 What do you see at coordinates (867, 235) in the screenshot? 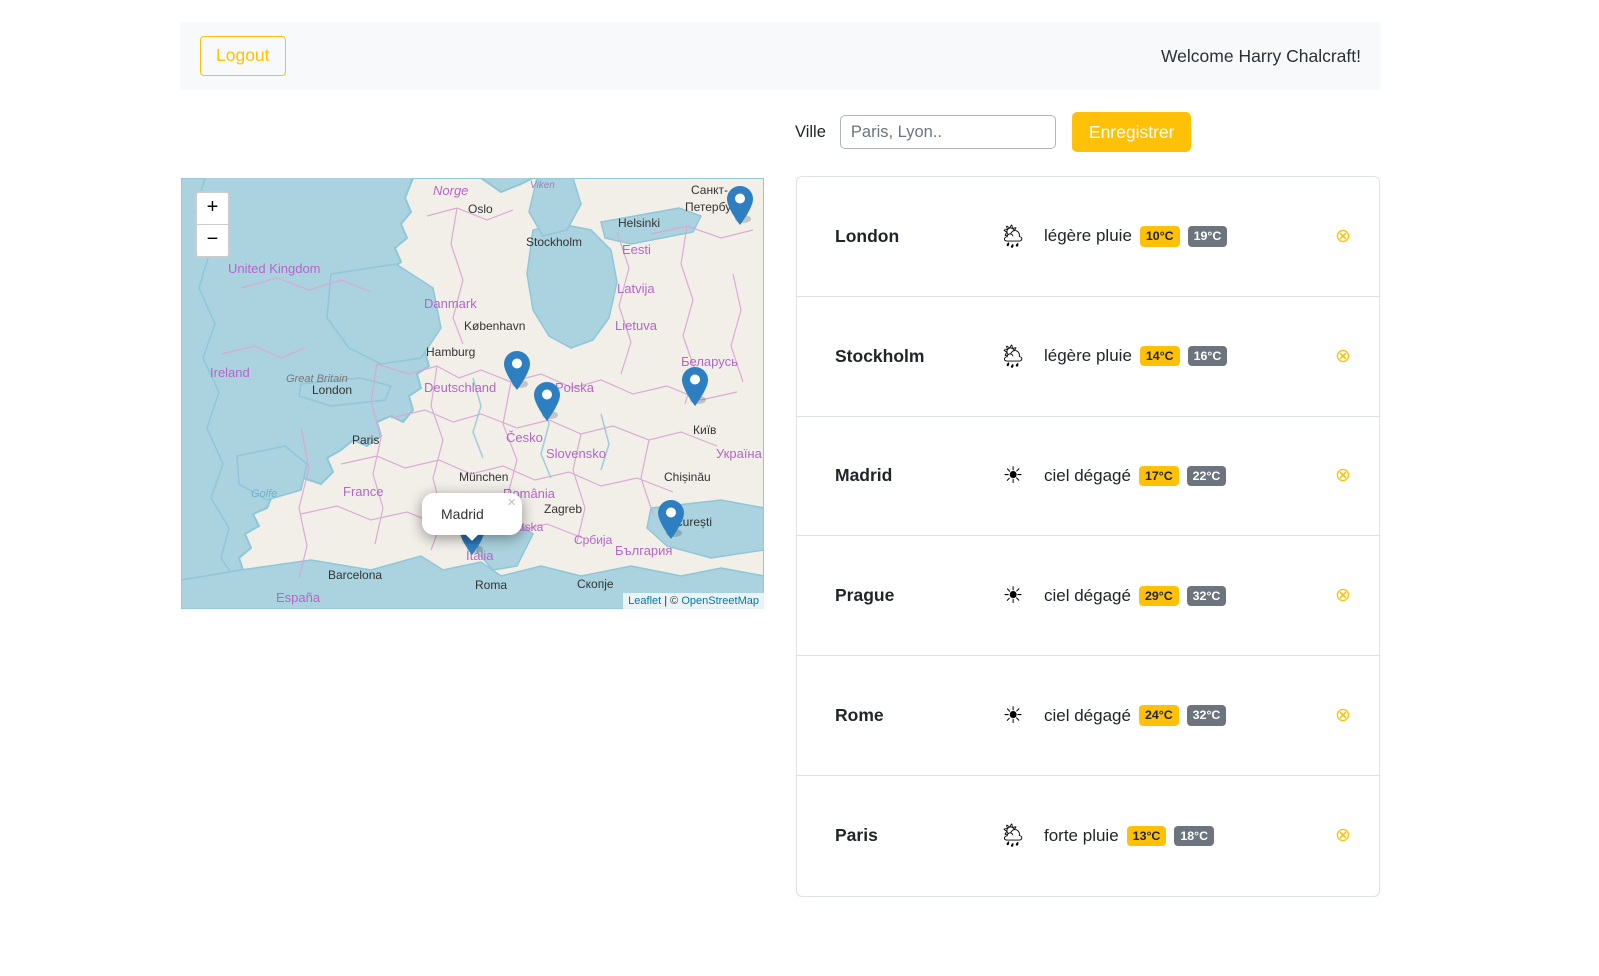
I see `city-name: London` at bounding box center [867, 235].